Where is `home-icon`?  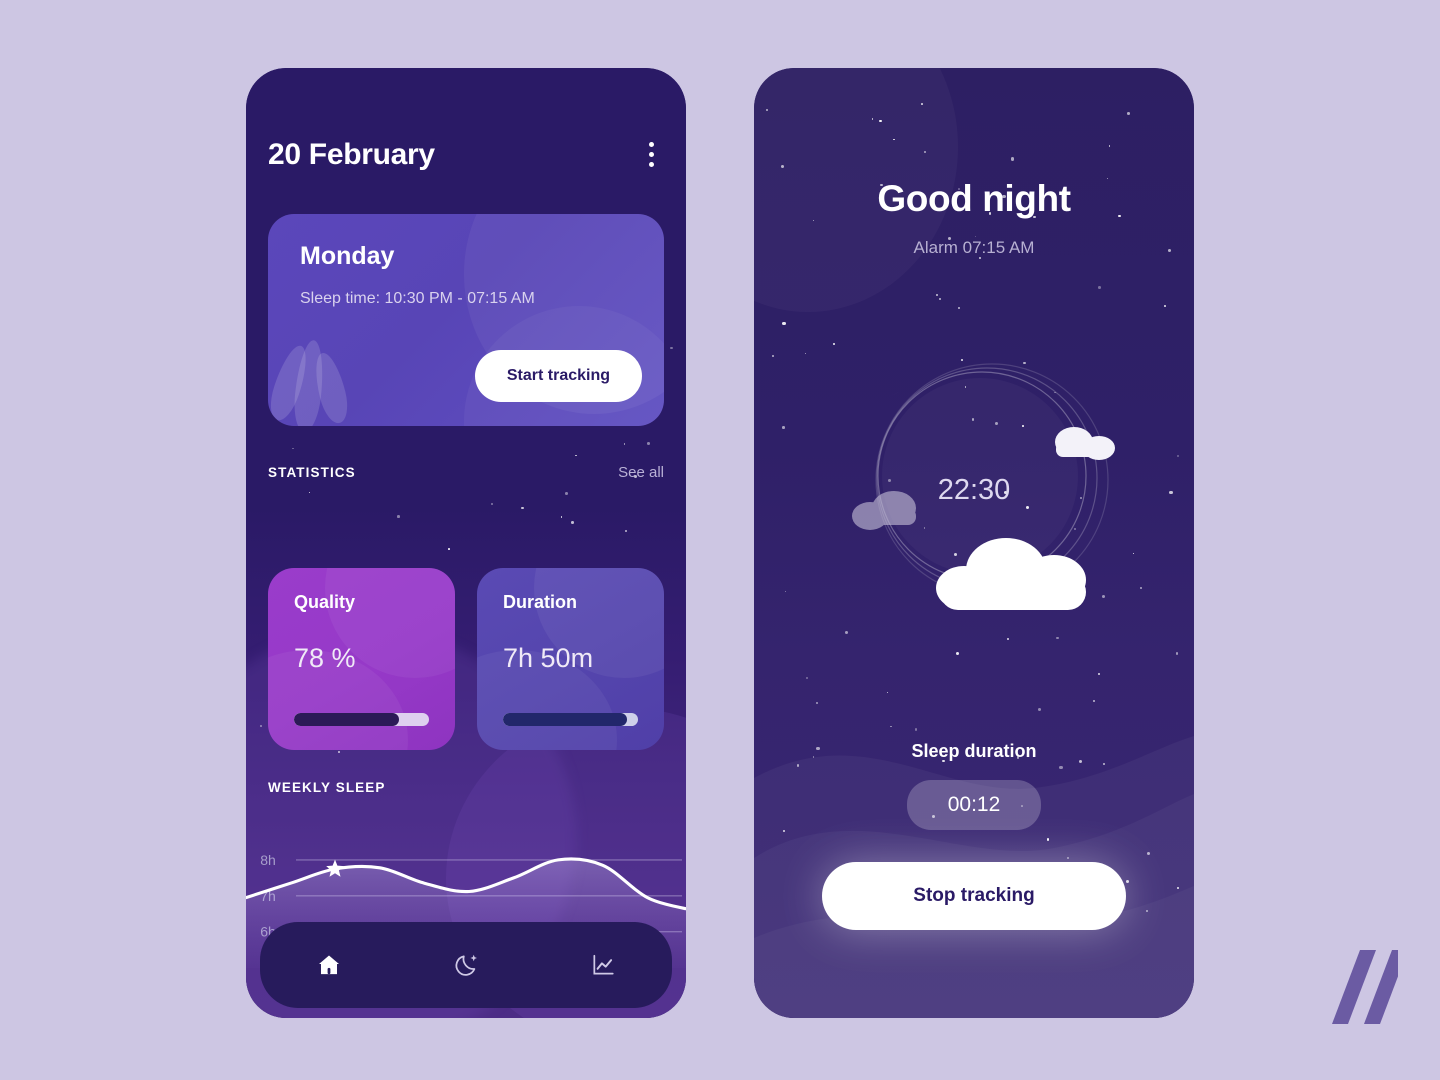
home-icon is located at coordinates (328, 965).